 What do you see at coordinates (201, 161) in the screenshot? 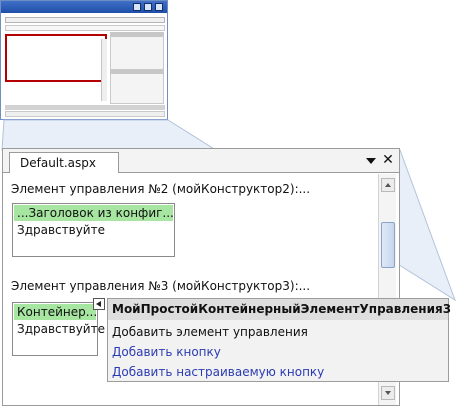
I see `document-tabstrip: Default.aspx ✕` at bounding box center [201, 161].